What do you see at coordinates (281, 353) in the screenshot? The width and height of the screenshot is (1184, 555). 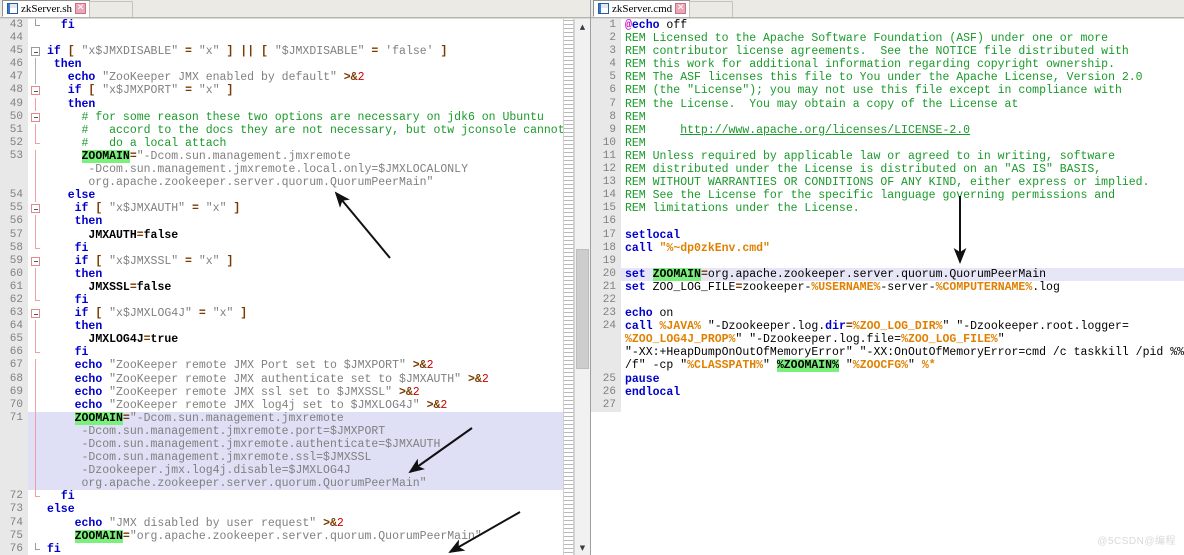 I see `code-line: 66 fi` at bounding box center [281, 353].